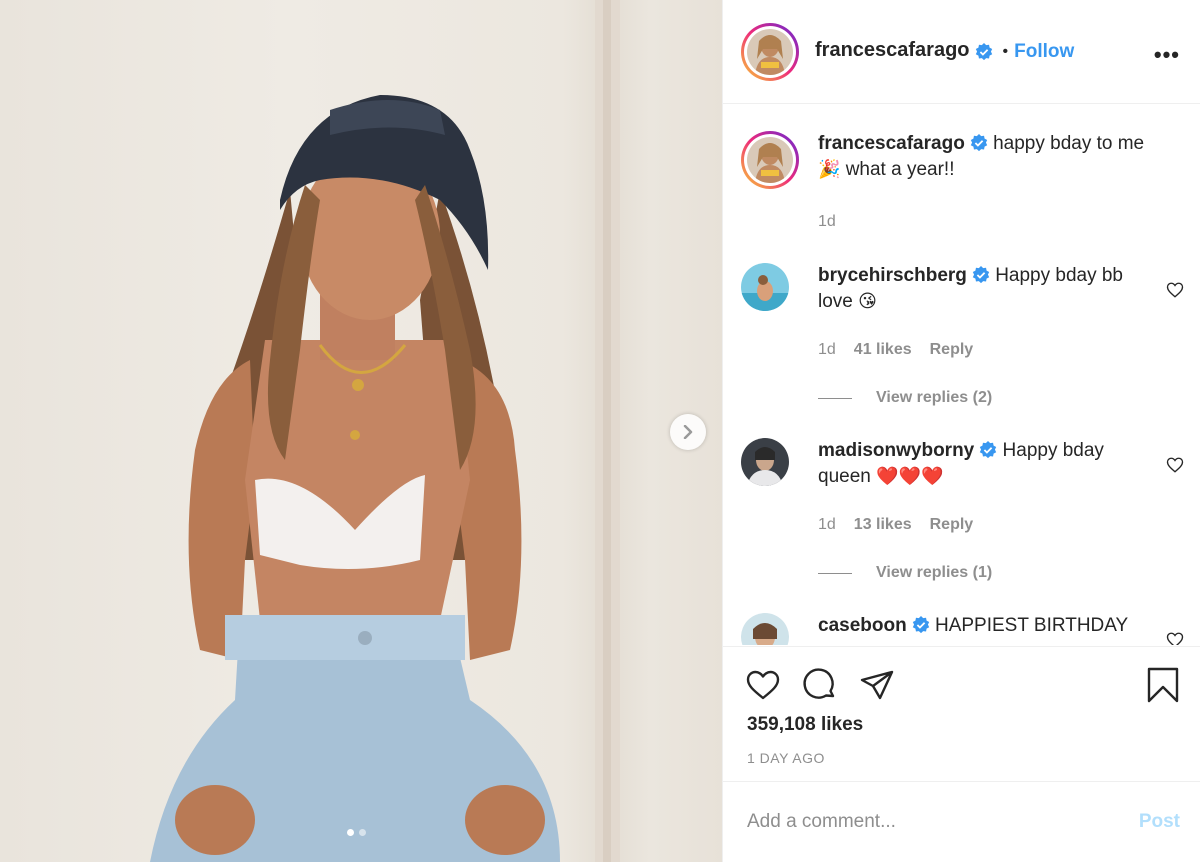 The height and width of the screenshot is (862, 1200). What do you see at coordinates (892, 275) in the screenshot?
I see `comment-username: brycehirschberg` at bounding box center [892, 275].